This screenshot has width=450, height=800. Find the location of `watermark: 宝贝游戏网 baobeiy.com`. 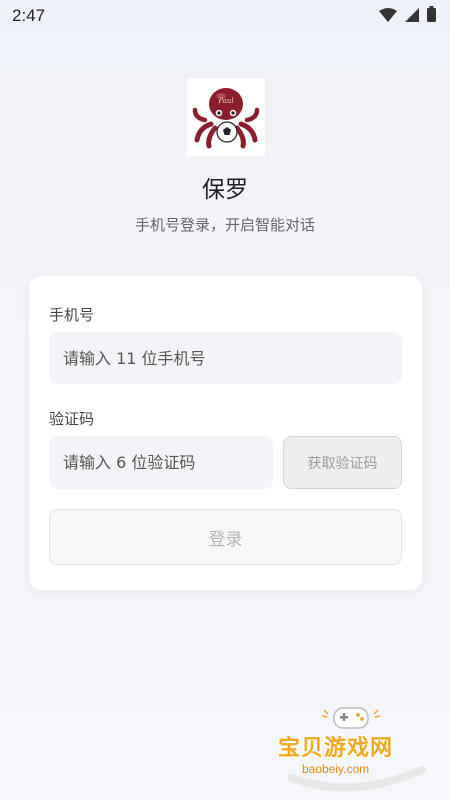

watermark: 宝贝游戏网 baobeiy.com is located at coordinates (352, 746).